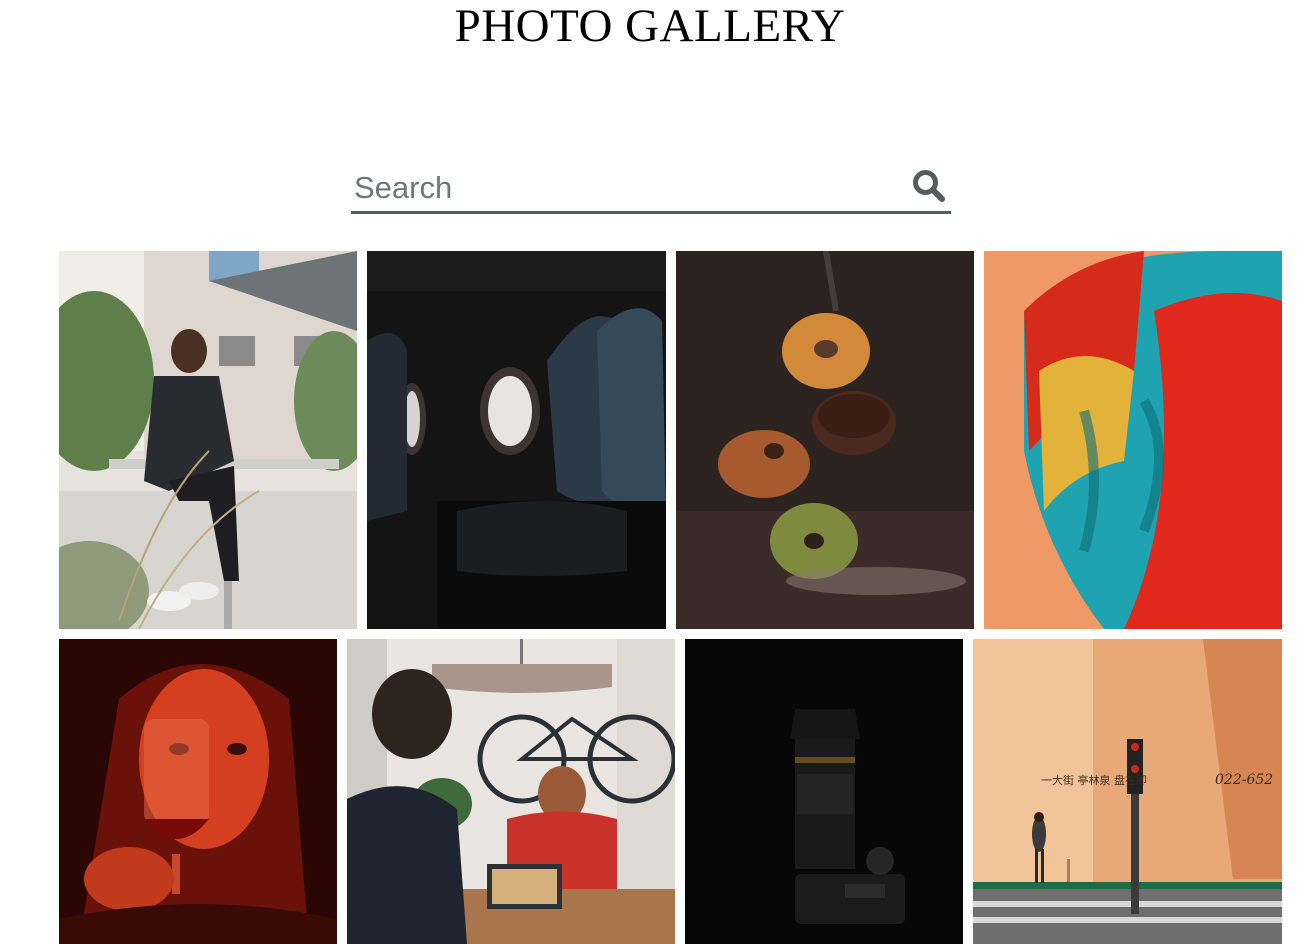 This screenshot has height=944, width=1310. I want to click on gallery-photo-businessman, so click(208, 440).